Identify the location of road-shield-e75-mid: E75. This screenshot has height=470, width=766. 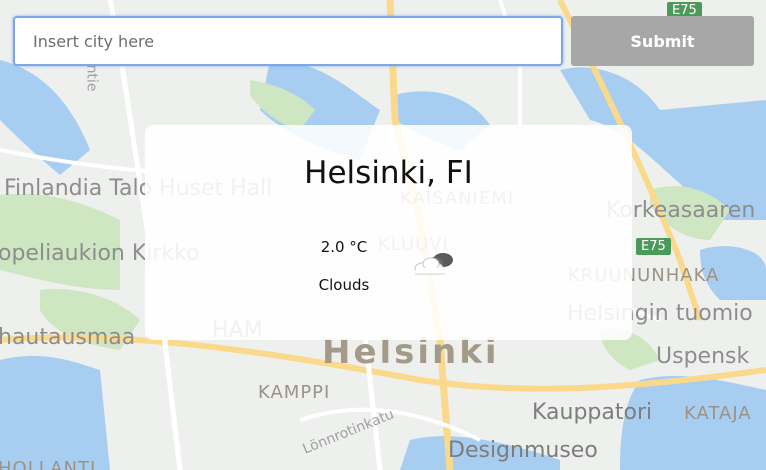
(653, 246).